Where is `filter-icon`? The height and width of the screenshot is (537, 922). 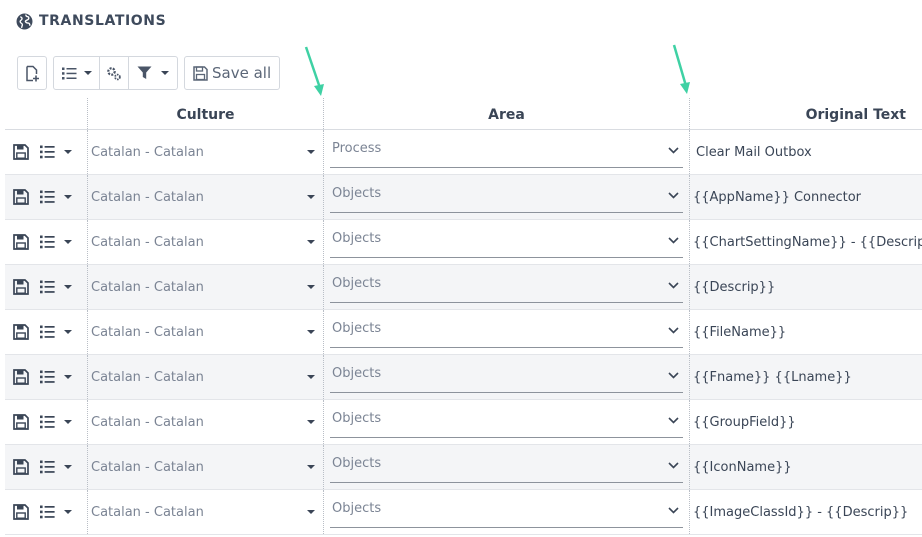 filter-icon is located at coordinates (144, 72).